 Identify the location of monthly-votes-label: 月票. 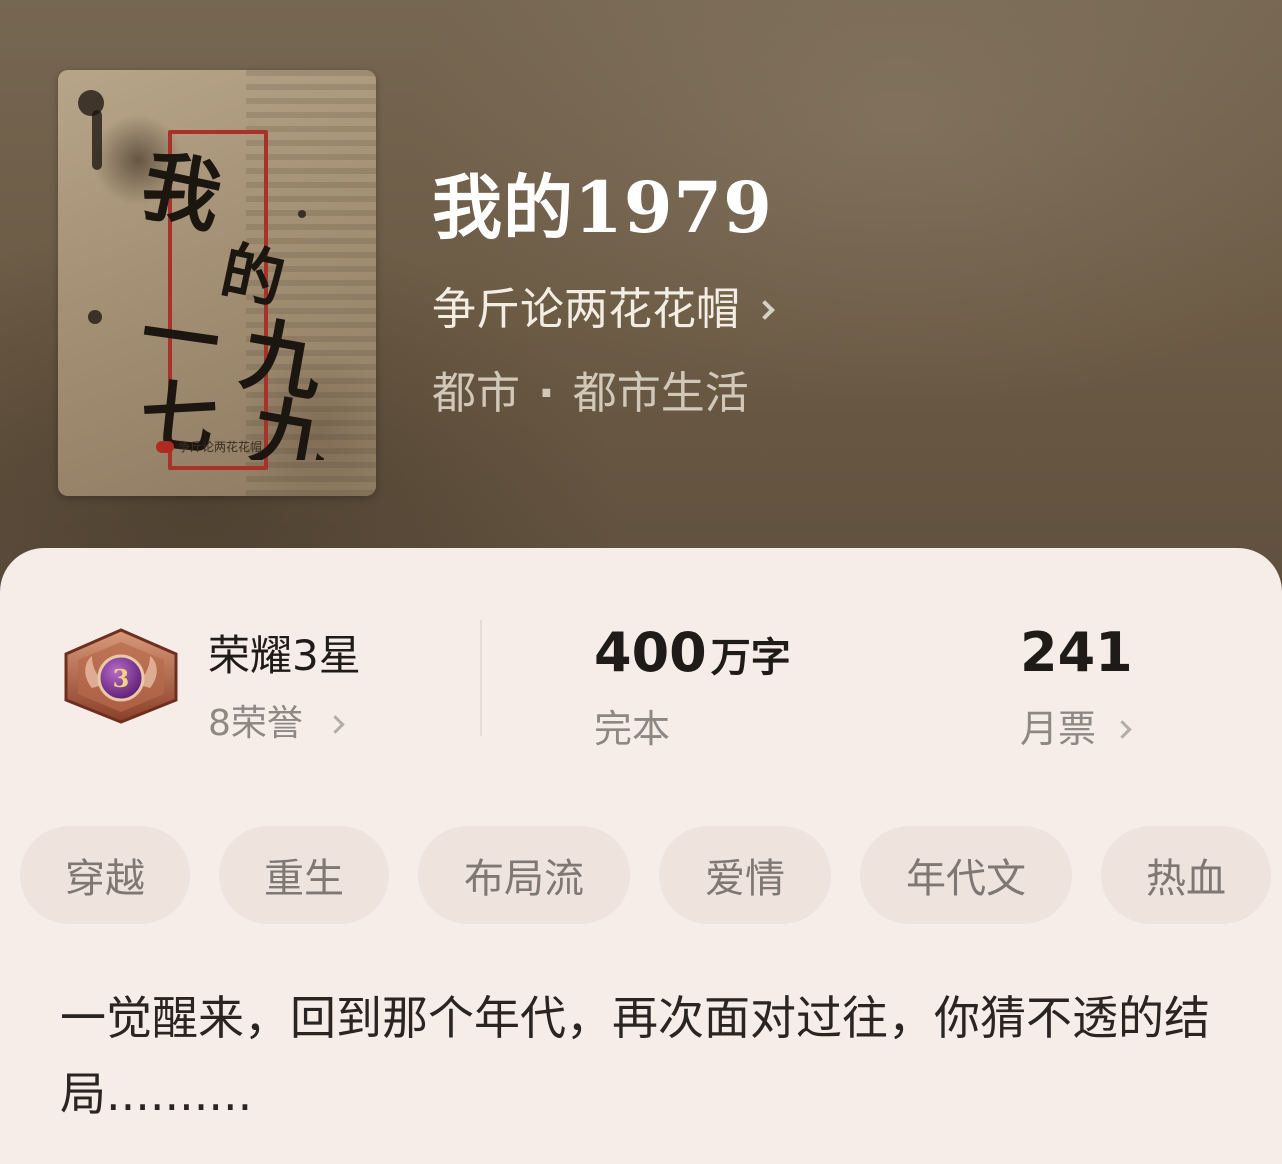
(1058, 729).